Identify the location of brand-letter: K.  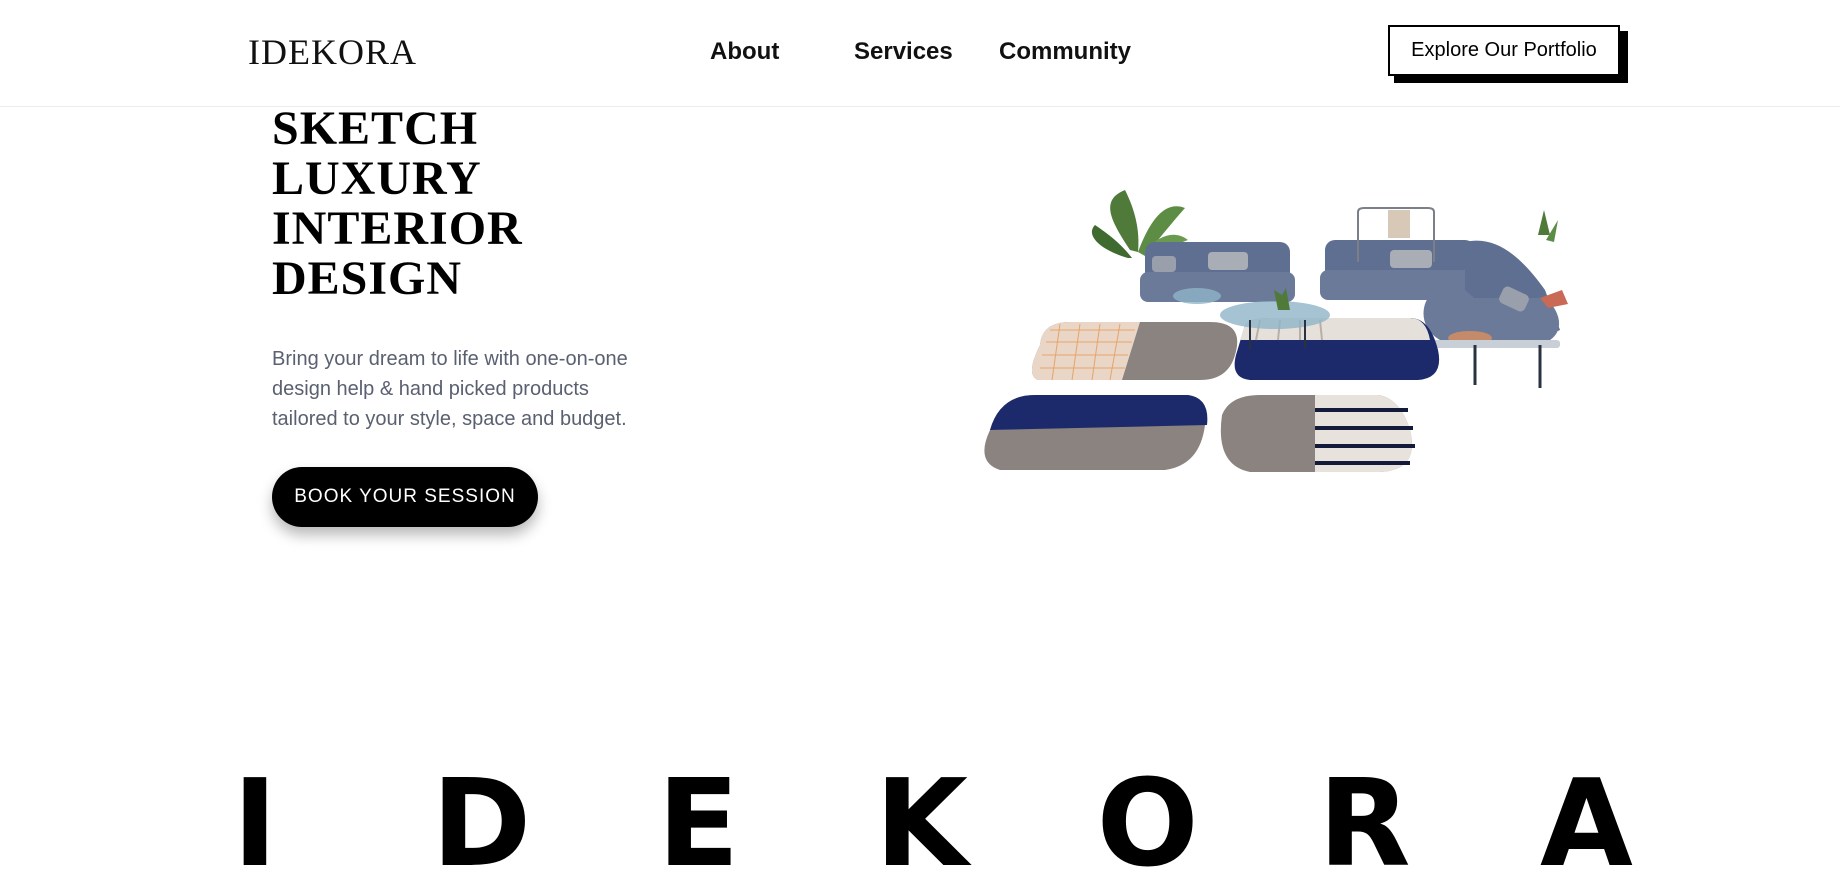
(921, 824).